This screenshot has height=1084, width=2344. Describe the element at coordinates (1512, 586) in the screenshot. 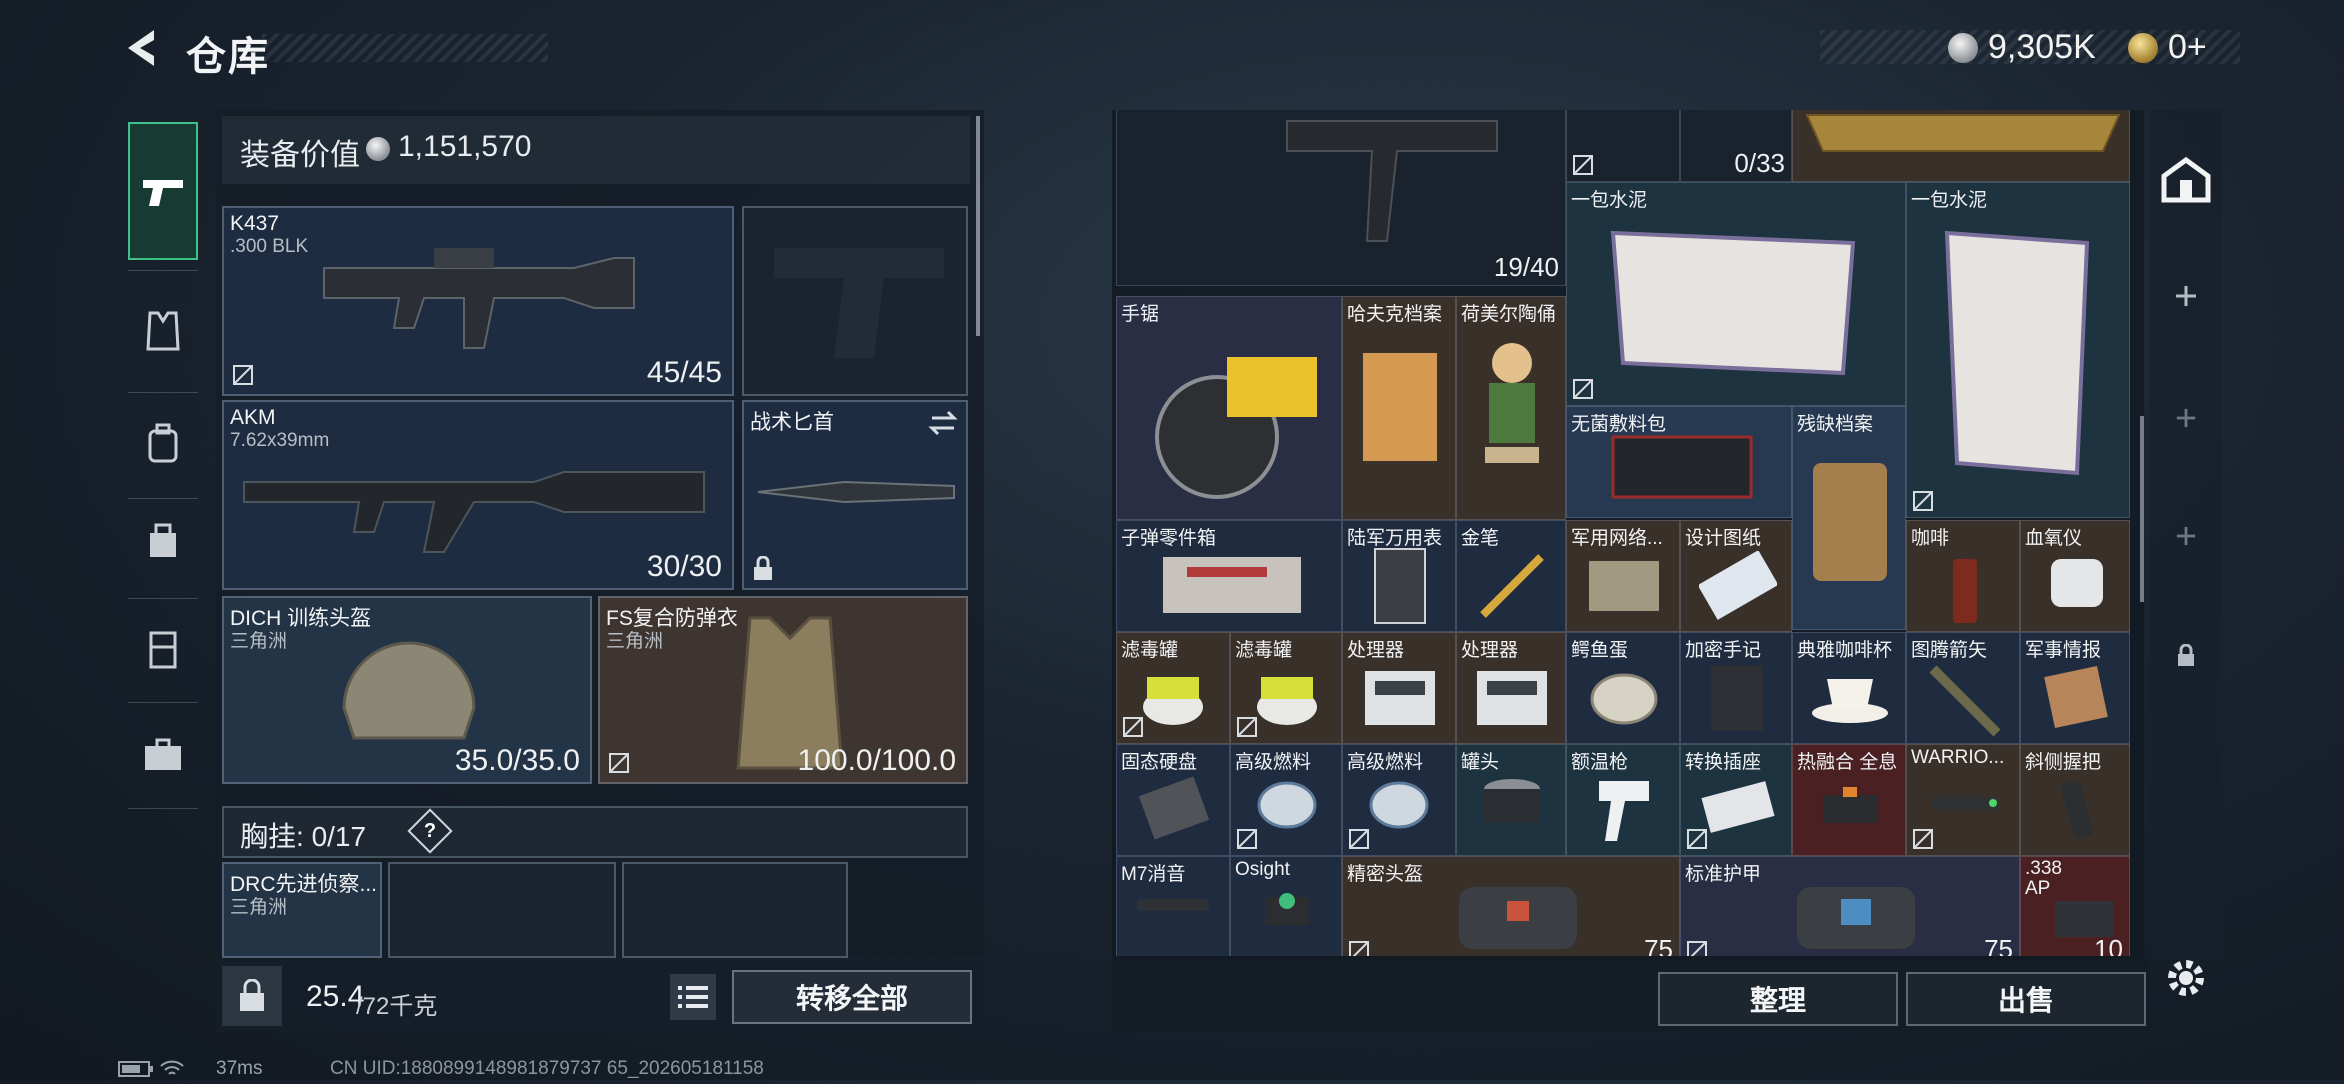

I see `gold-pen-image` at that location.